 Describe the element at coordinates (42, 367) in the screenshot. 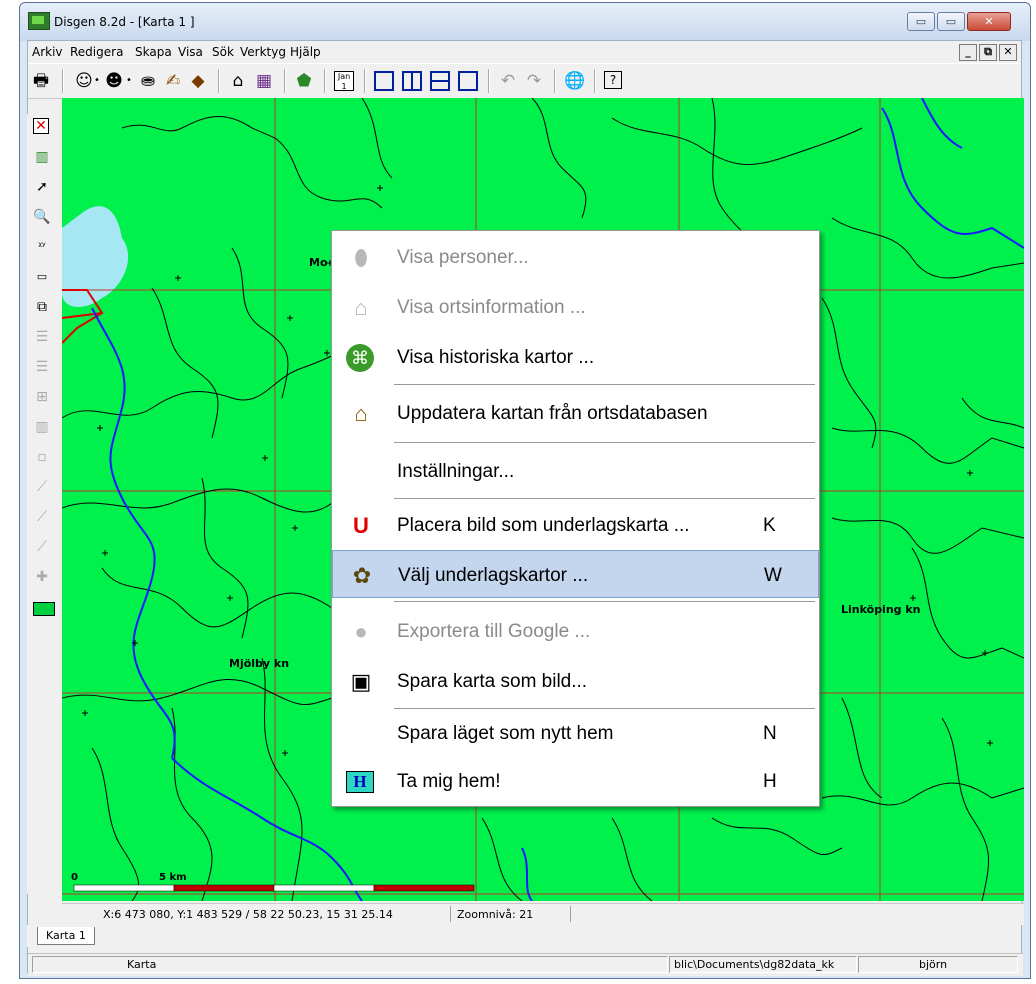

I see `list2-icon: ☰` at that location.